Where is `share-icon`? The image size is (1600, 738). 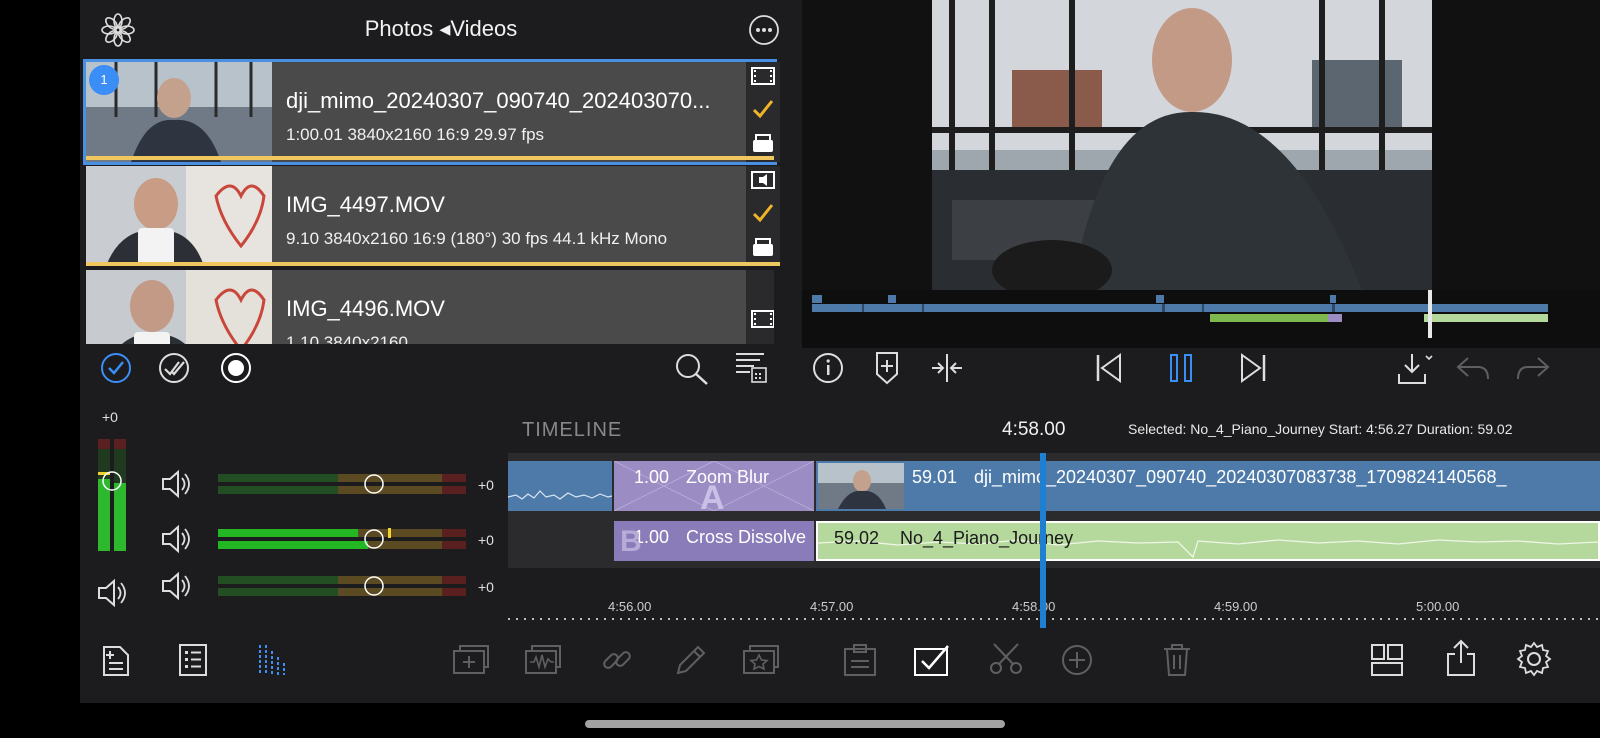 share-icon is located at coordinates (1461, 658).